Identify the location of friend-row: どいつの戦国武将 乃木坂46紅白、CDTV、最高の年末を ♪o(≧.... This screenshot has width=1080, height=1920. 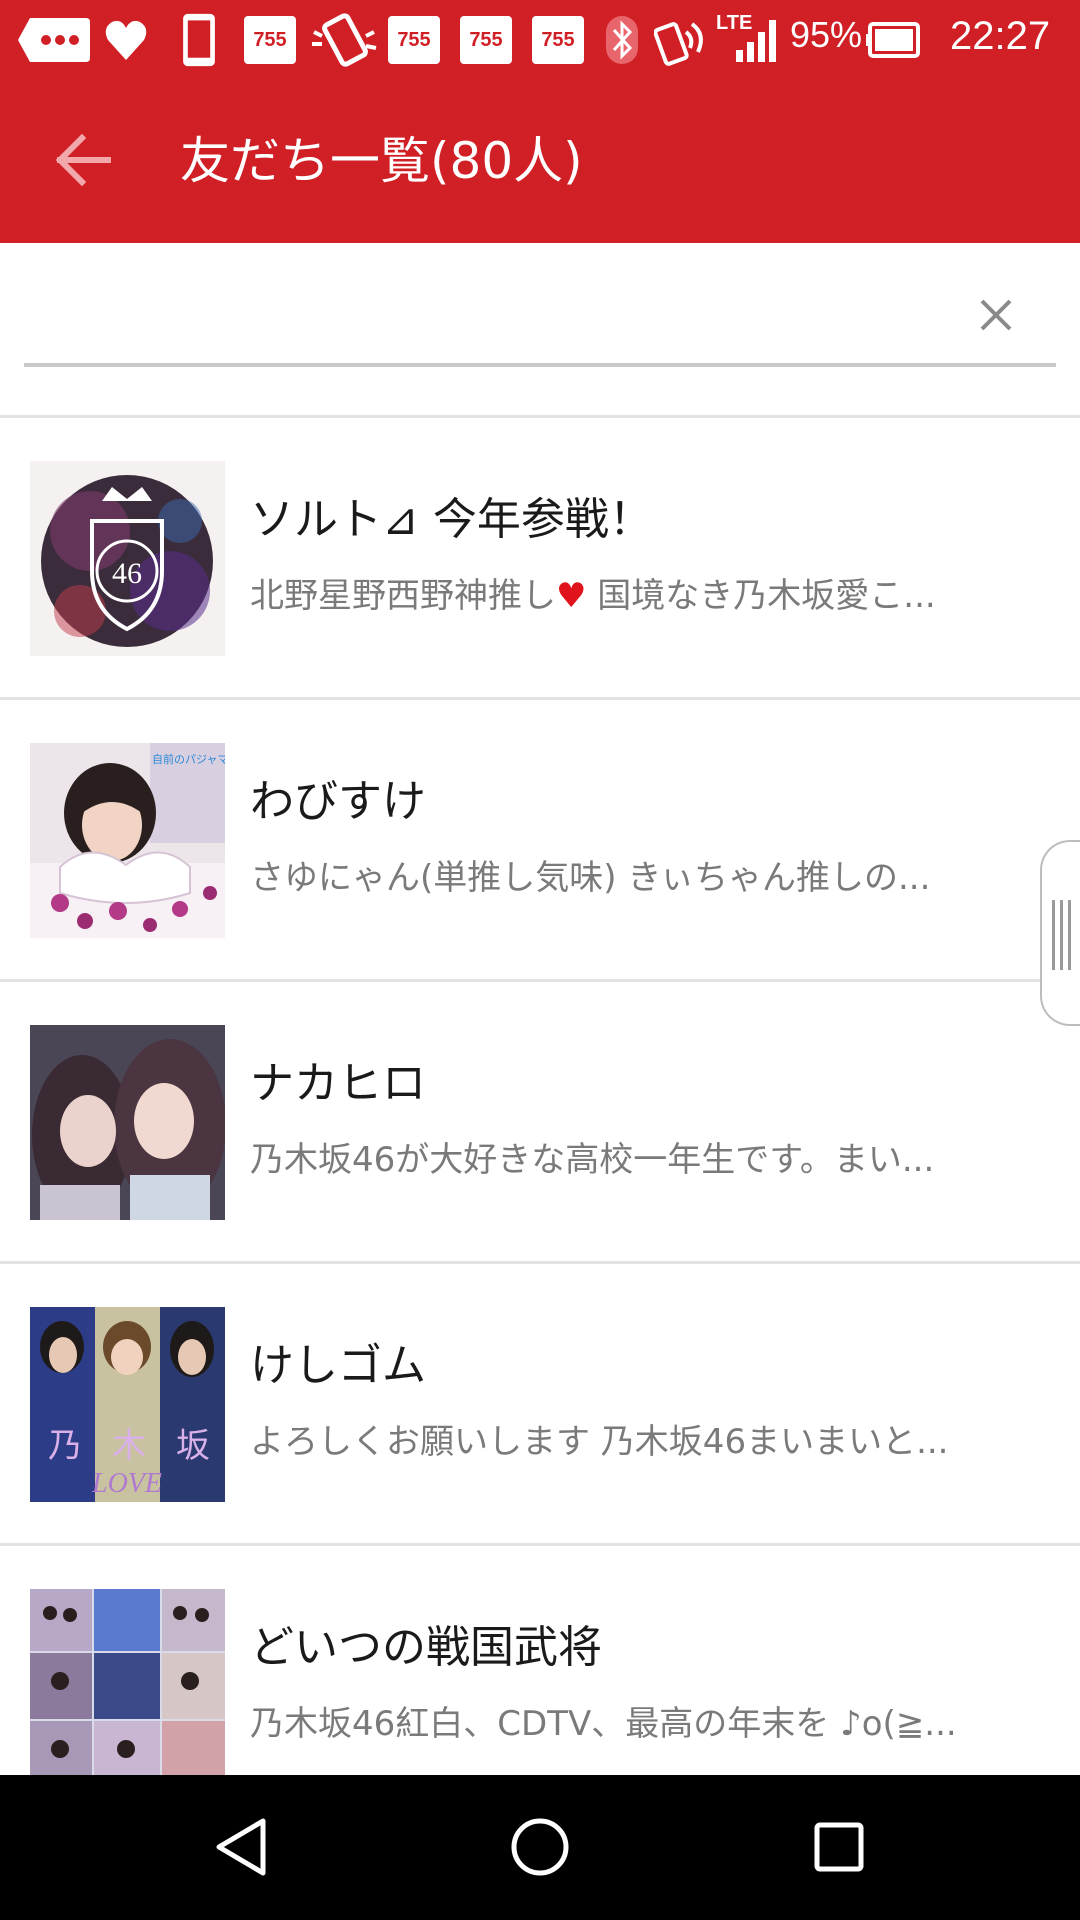
(540, 1659).